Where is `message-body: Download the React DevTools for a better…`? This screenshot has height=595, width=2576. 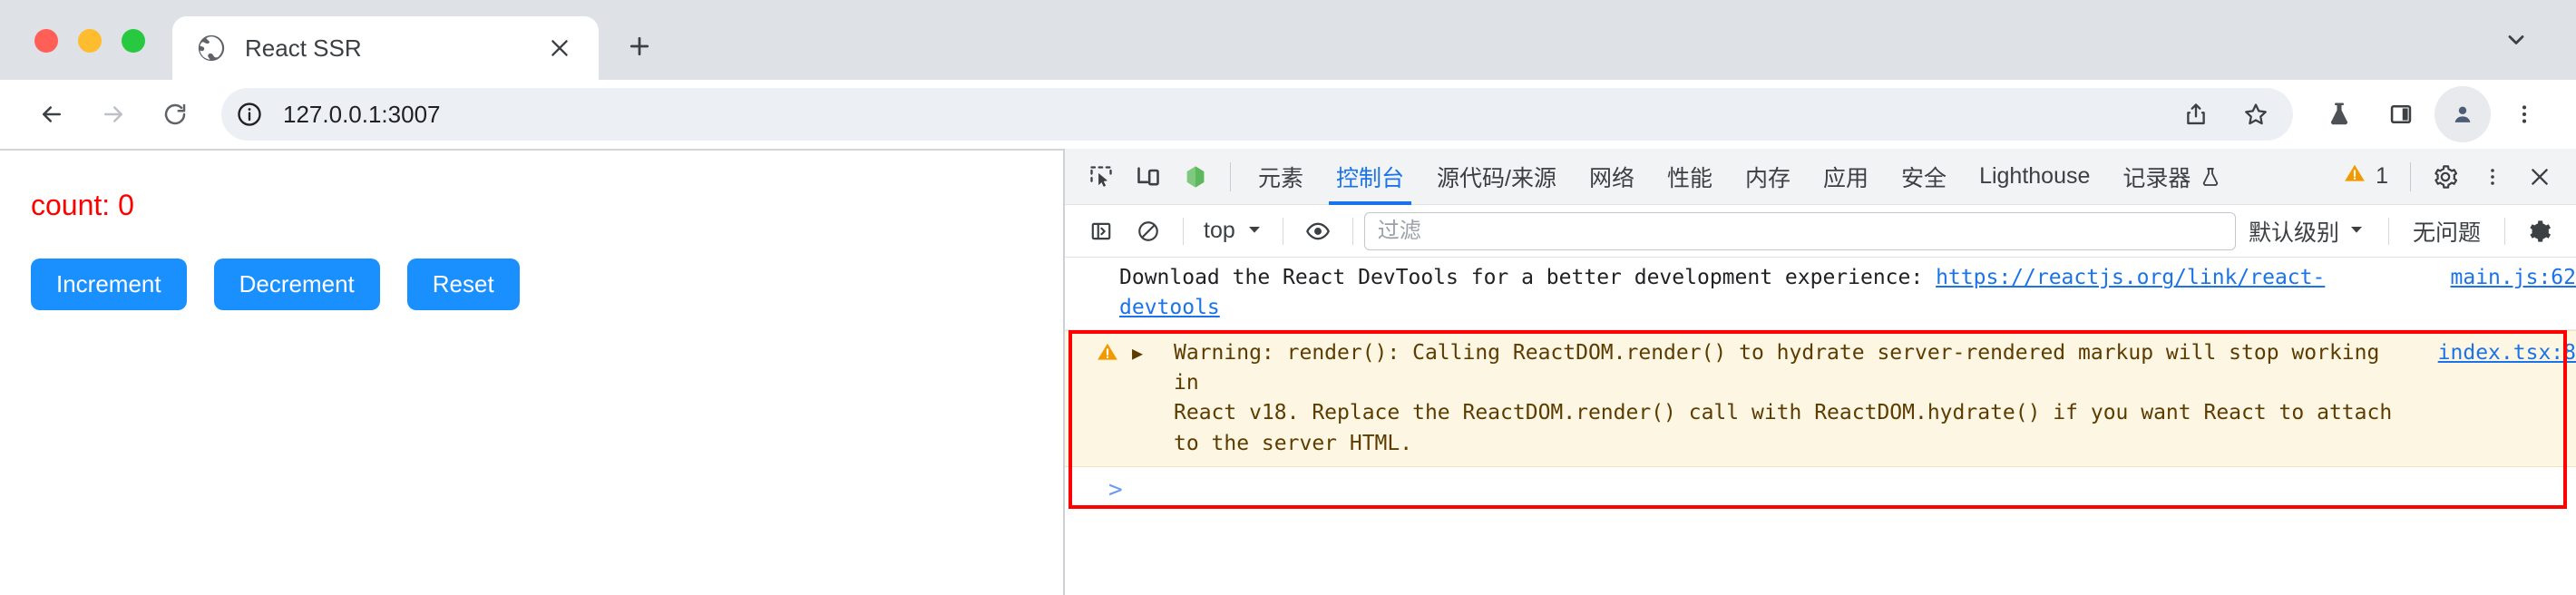
message-body: Download the React DevTools for a better… is located at coordinates (1528, 277).